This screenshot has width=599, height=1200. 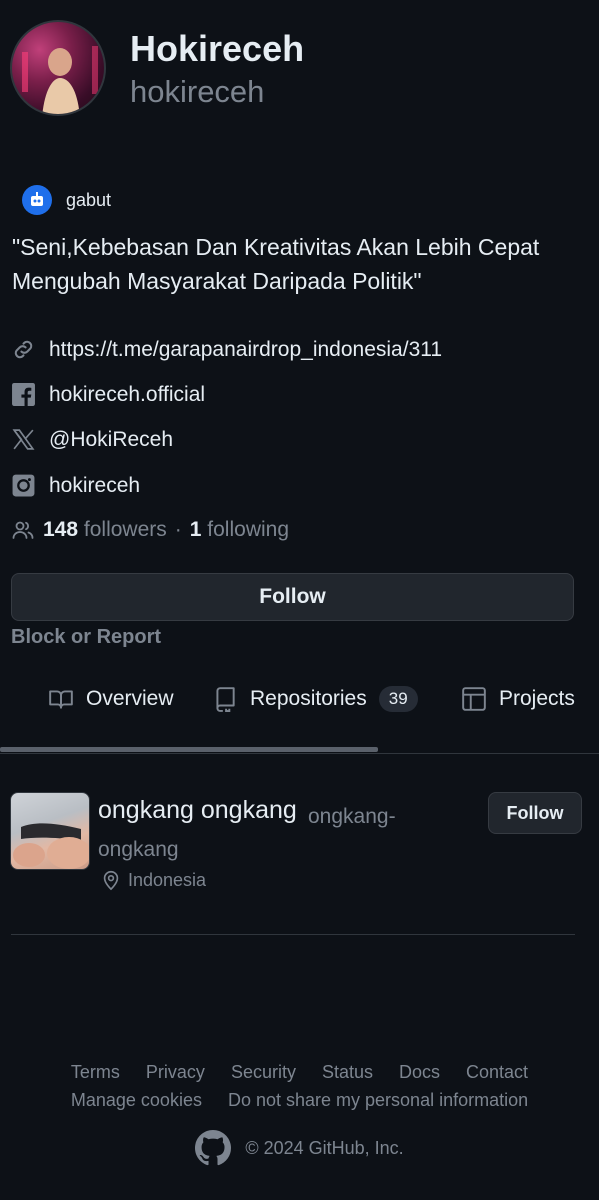 I want to click on footer-security-link: Security, so click(x=263, y=1072).